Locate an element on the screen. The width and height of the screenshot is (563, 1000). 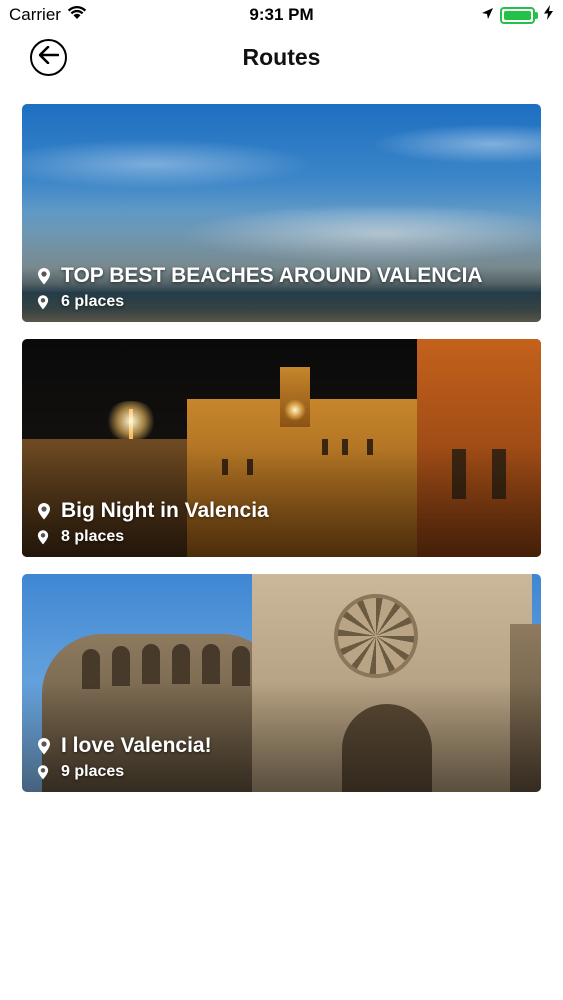
route-count-row: 8 places is located at coordinates (80, 537).